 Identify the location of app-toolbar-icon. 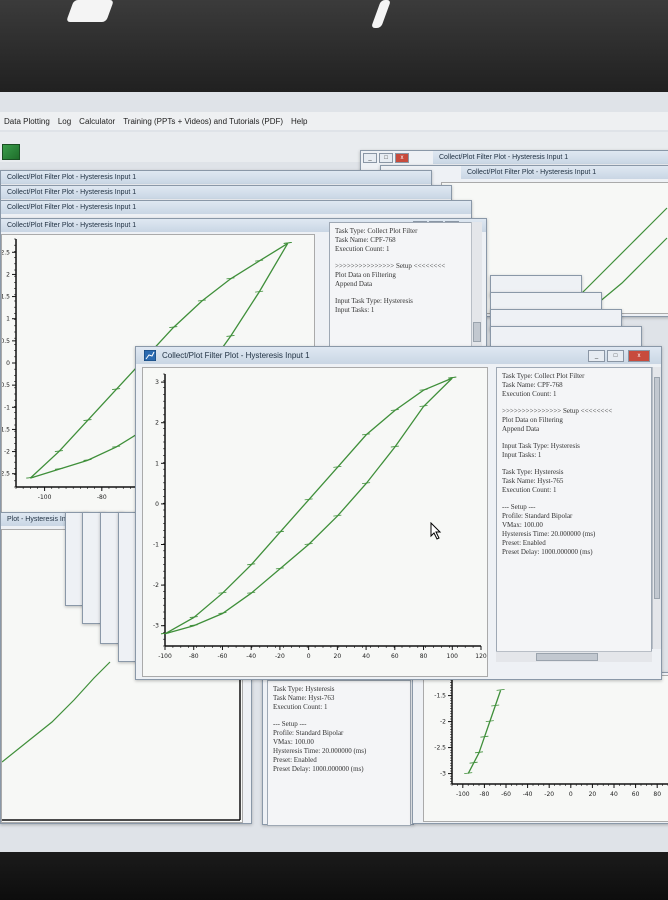
(11, 152).